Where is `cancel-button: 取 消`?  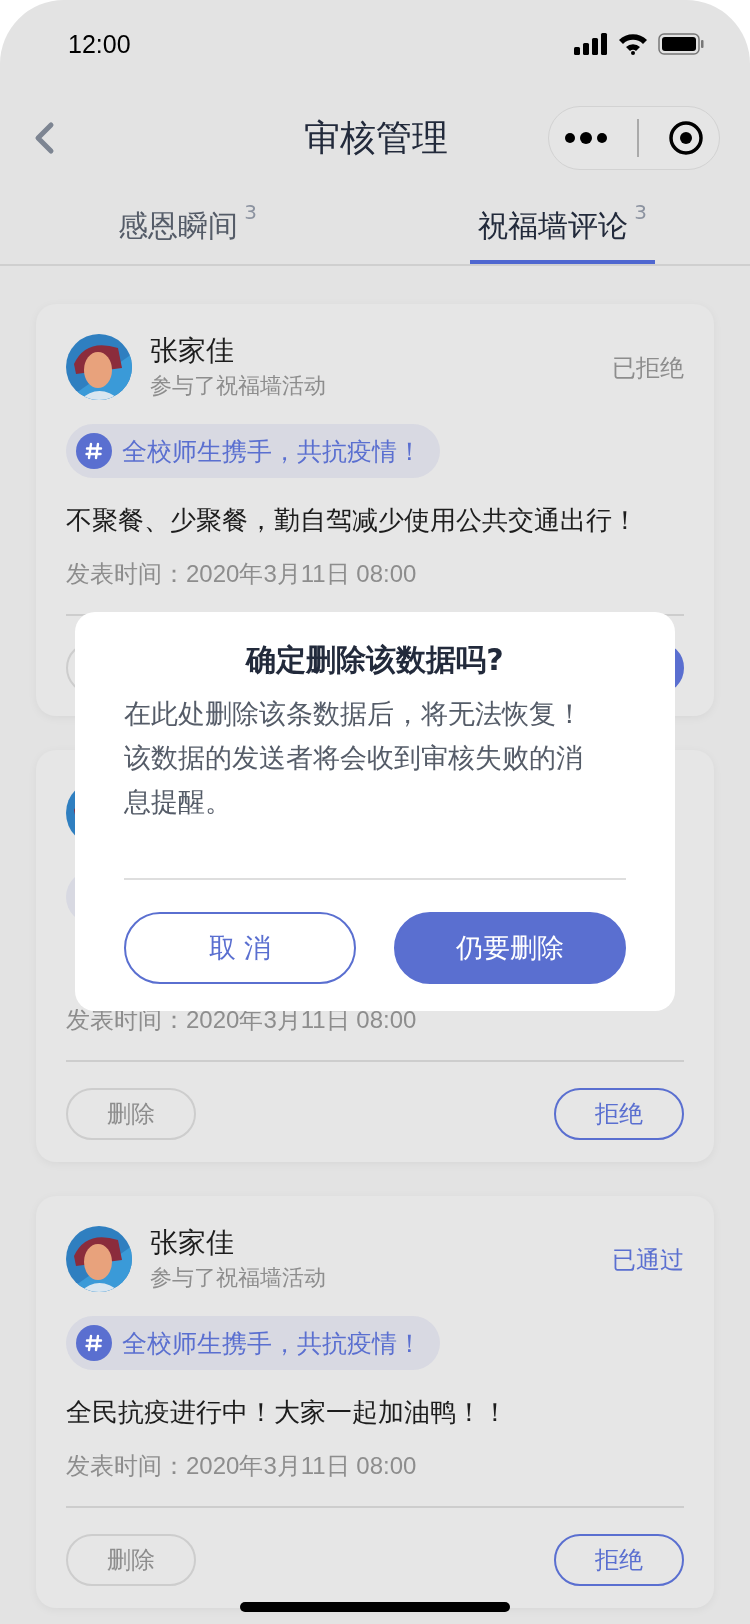
cancel-button: 取 消 is located at coordinates (240, 948).